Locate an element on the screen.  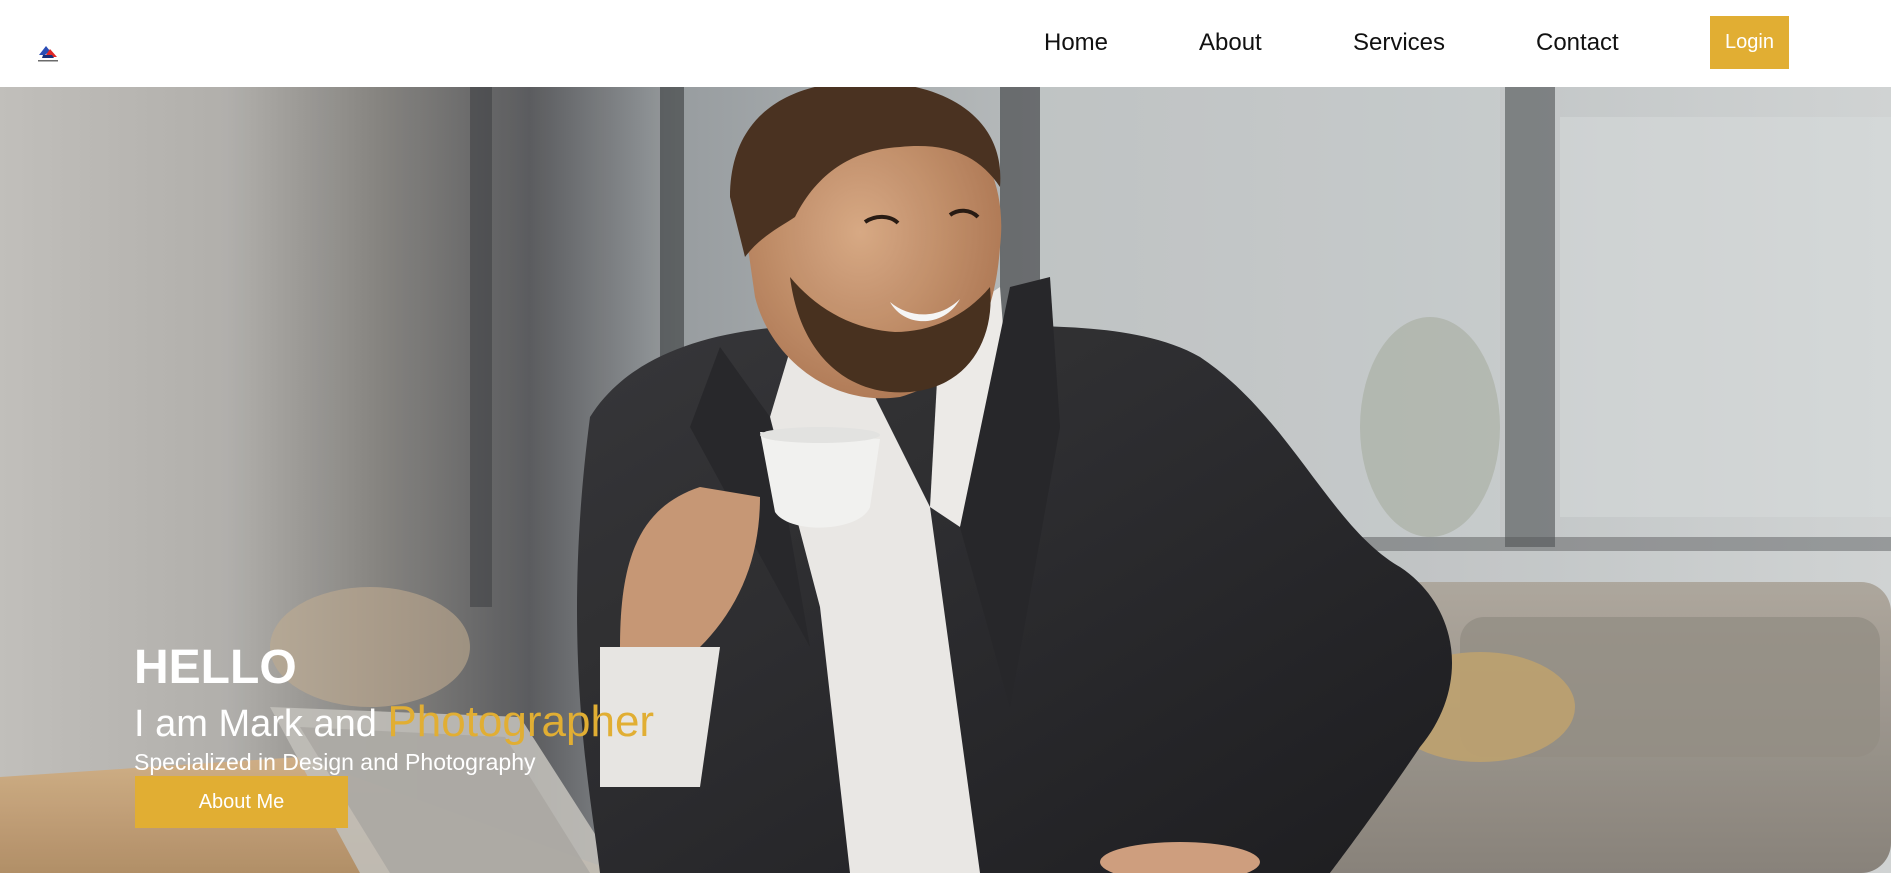
hero-intro-highlight: Photographer is located at coordinates (521, 721).